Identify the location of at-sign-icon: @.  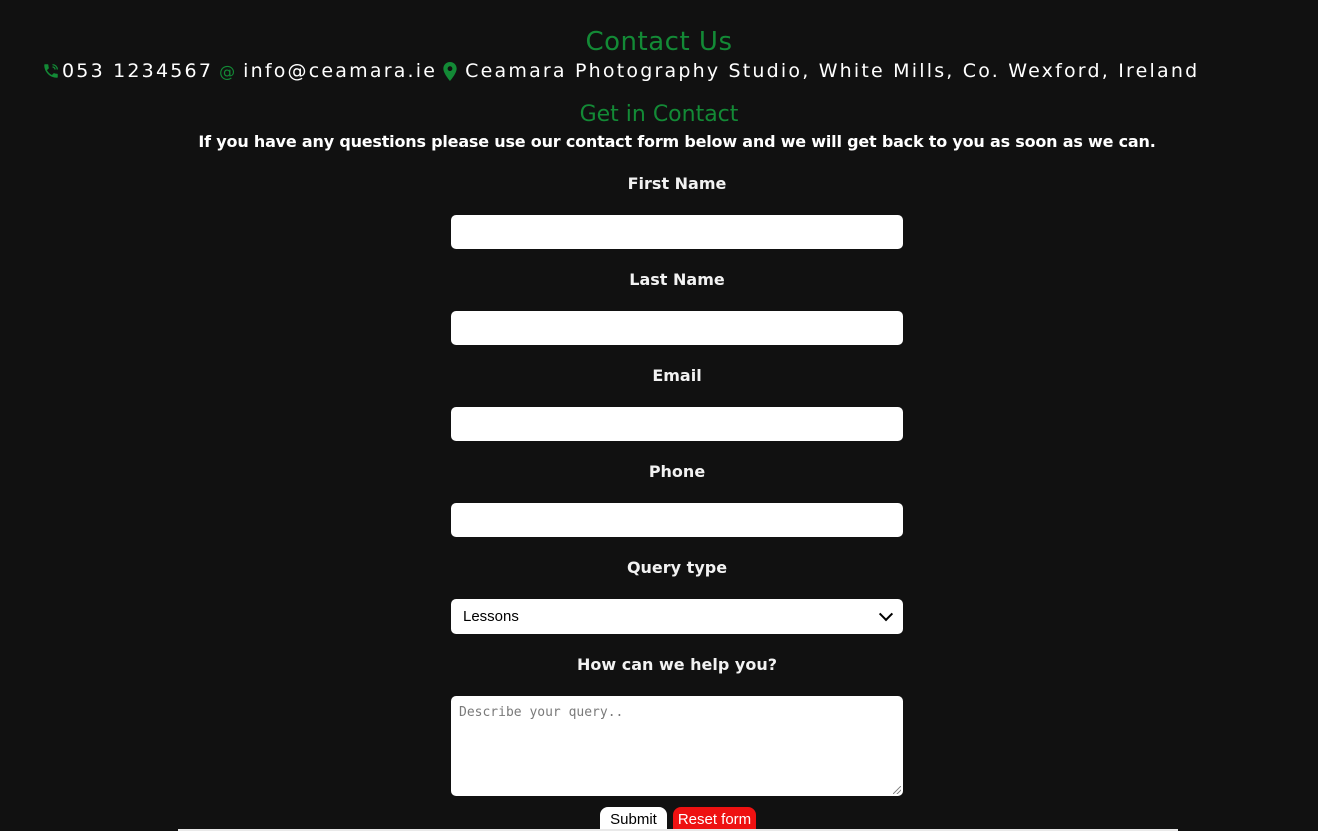
(227, 71).